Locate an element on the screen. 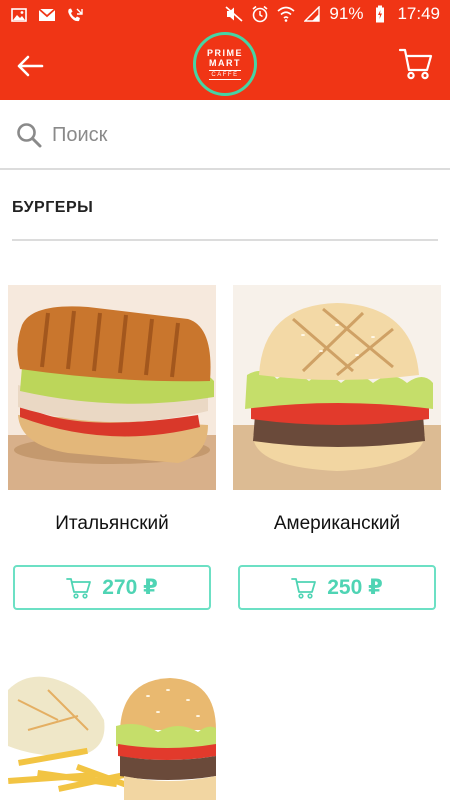 This screenshot has width=450, height=800. missed-call-icon is located at coordinates (75, 15).